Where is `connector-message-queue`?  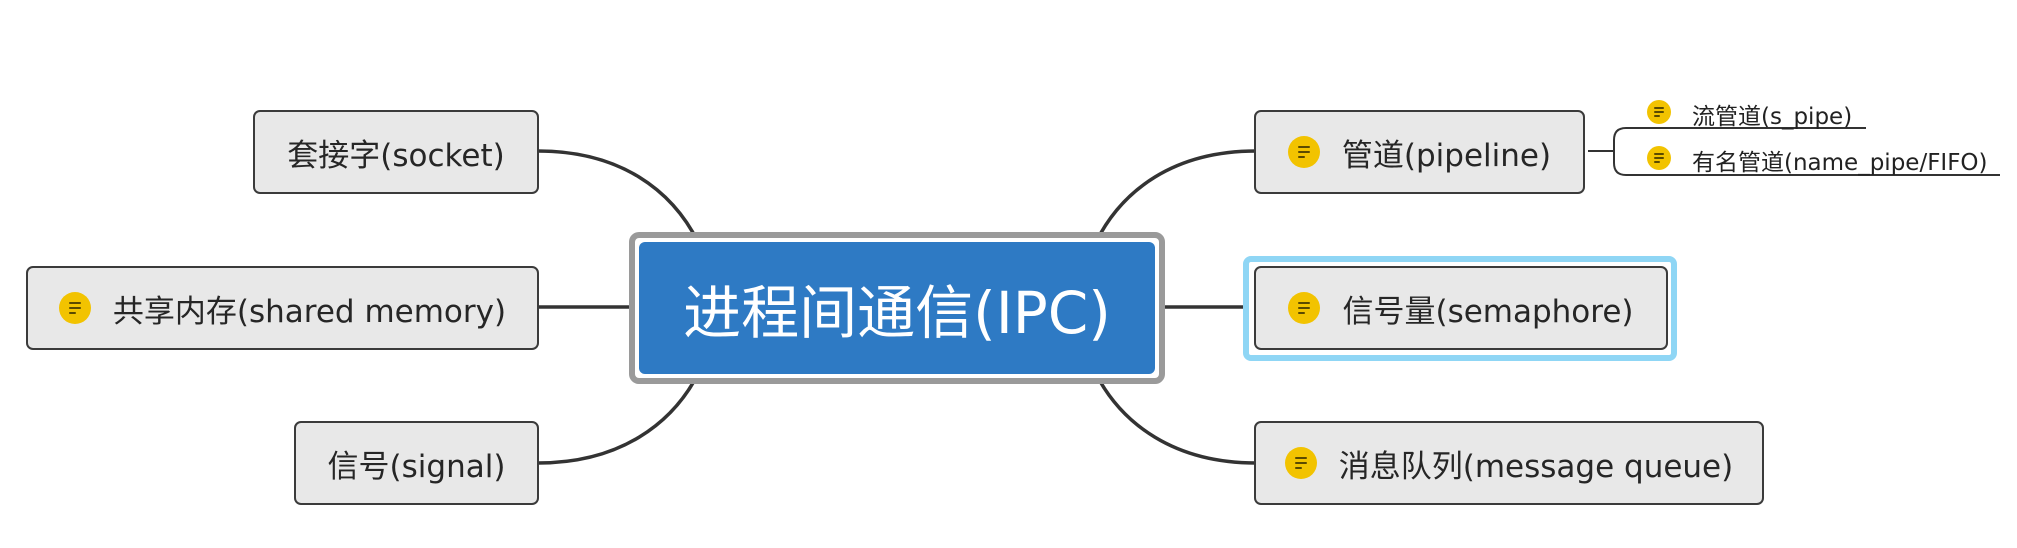 connector-message-queue is located at coordinates (1176, 418).